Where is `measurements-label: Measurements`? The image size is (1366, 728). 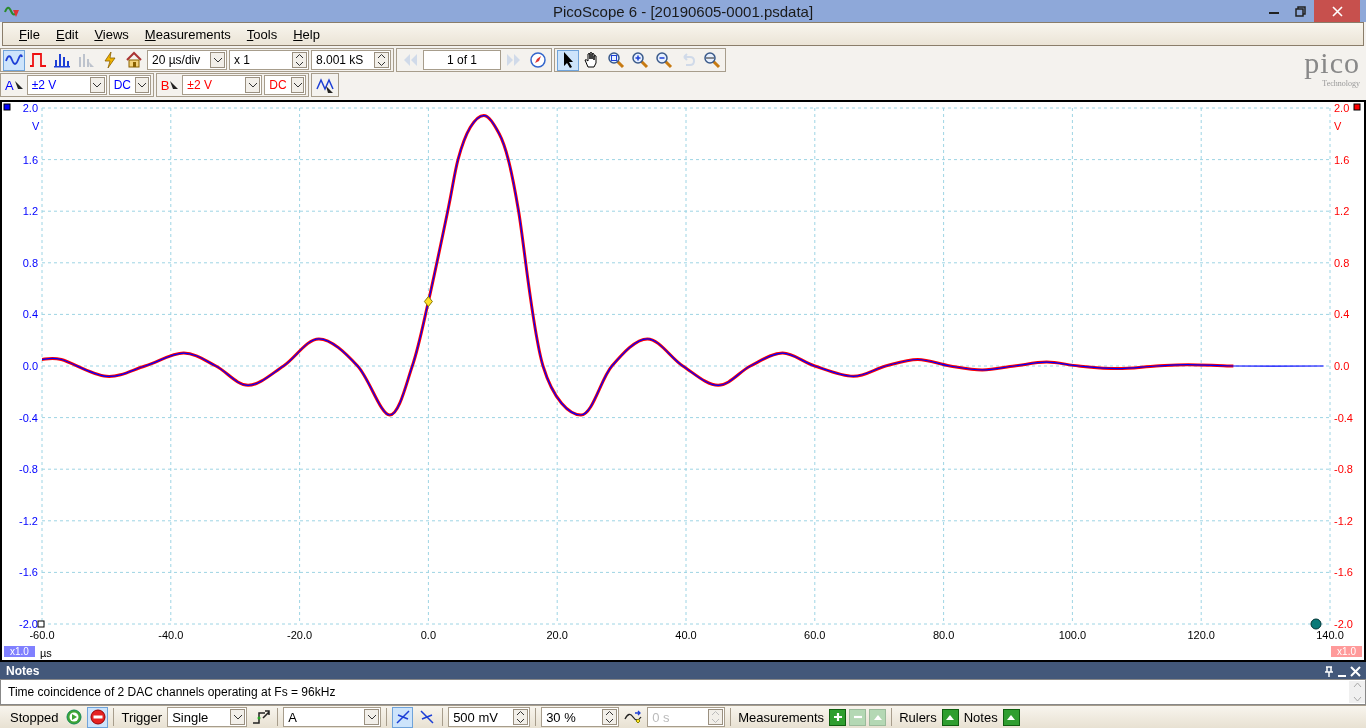
measurements-label: Measurements is located at coordinates (781, 717).